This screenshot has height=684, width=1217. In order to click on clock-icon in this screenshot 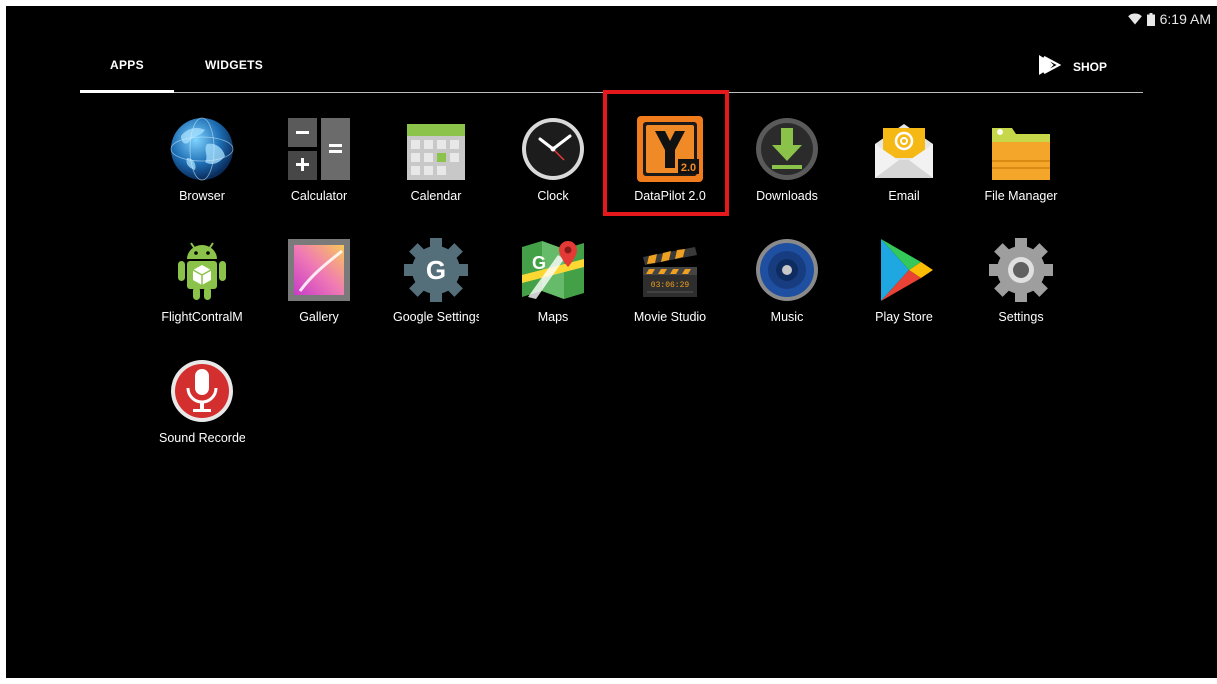, I will do `click(553, 149)`.